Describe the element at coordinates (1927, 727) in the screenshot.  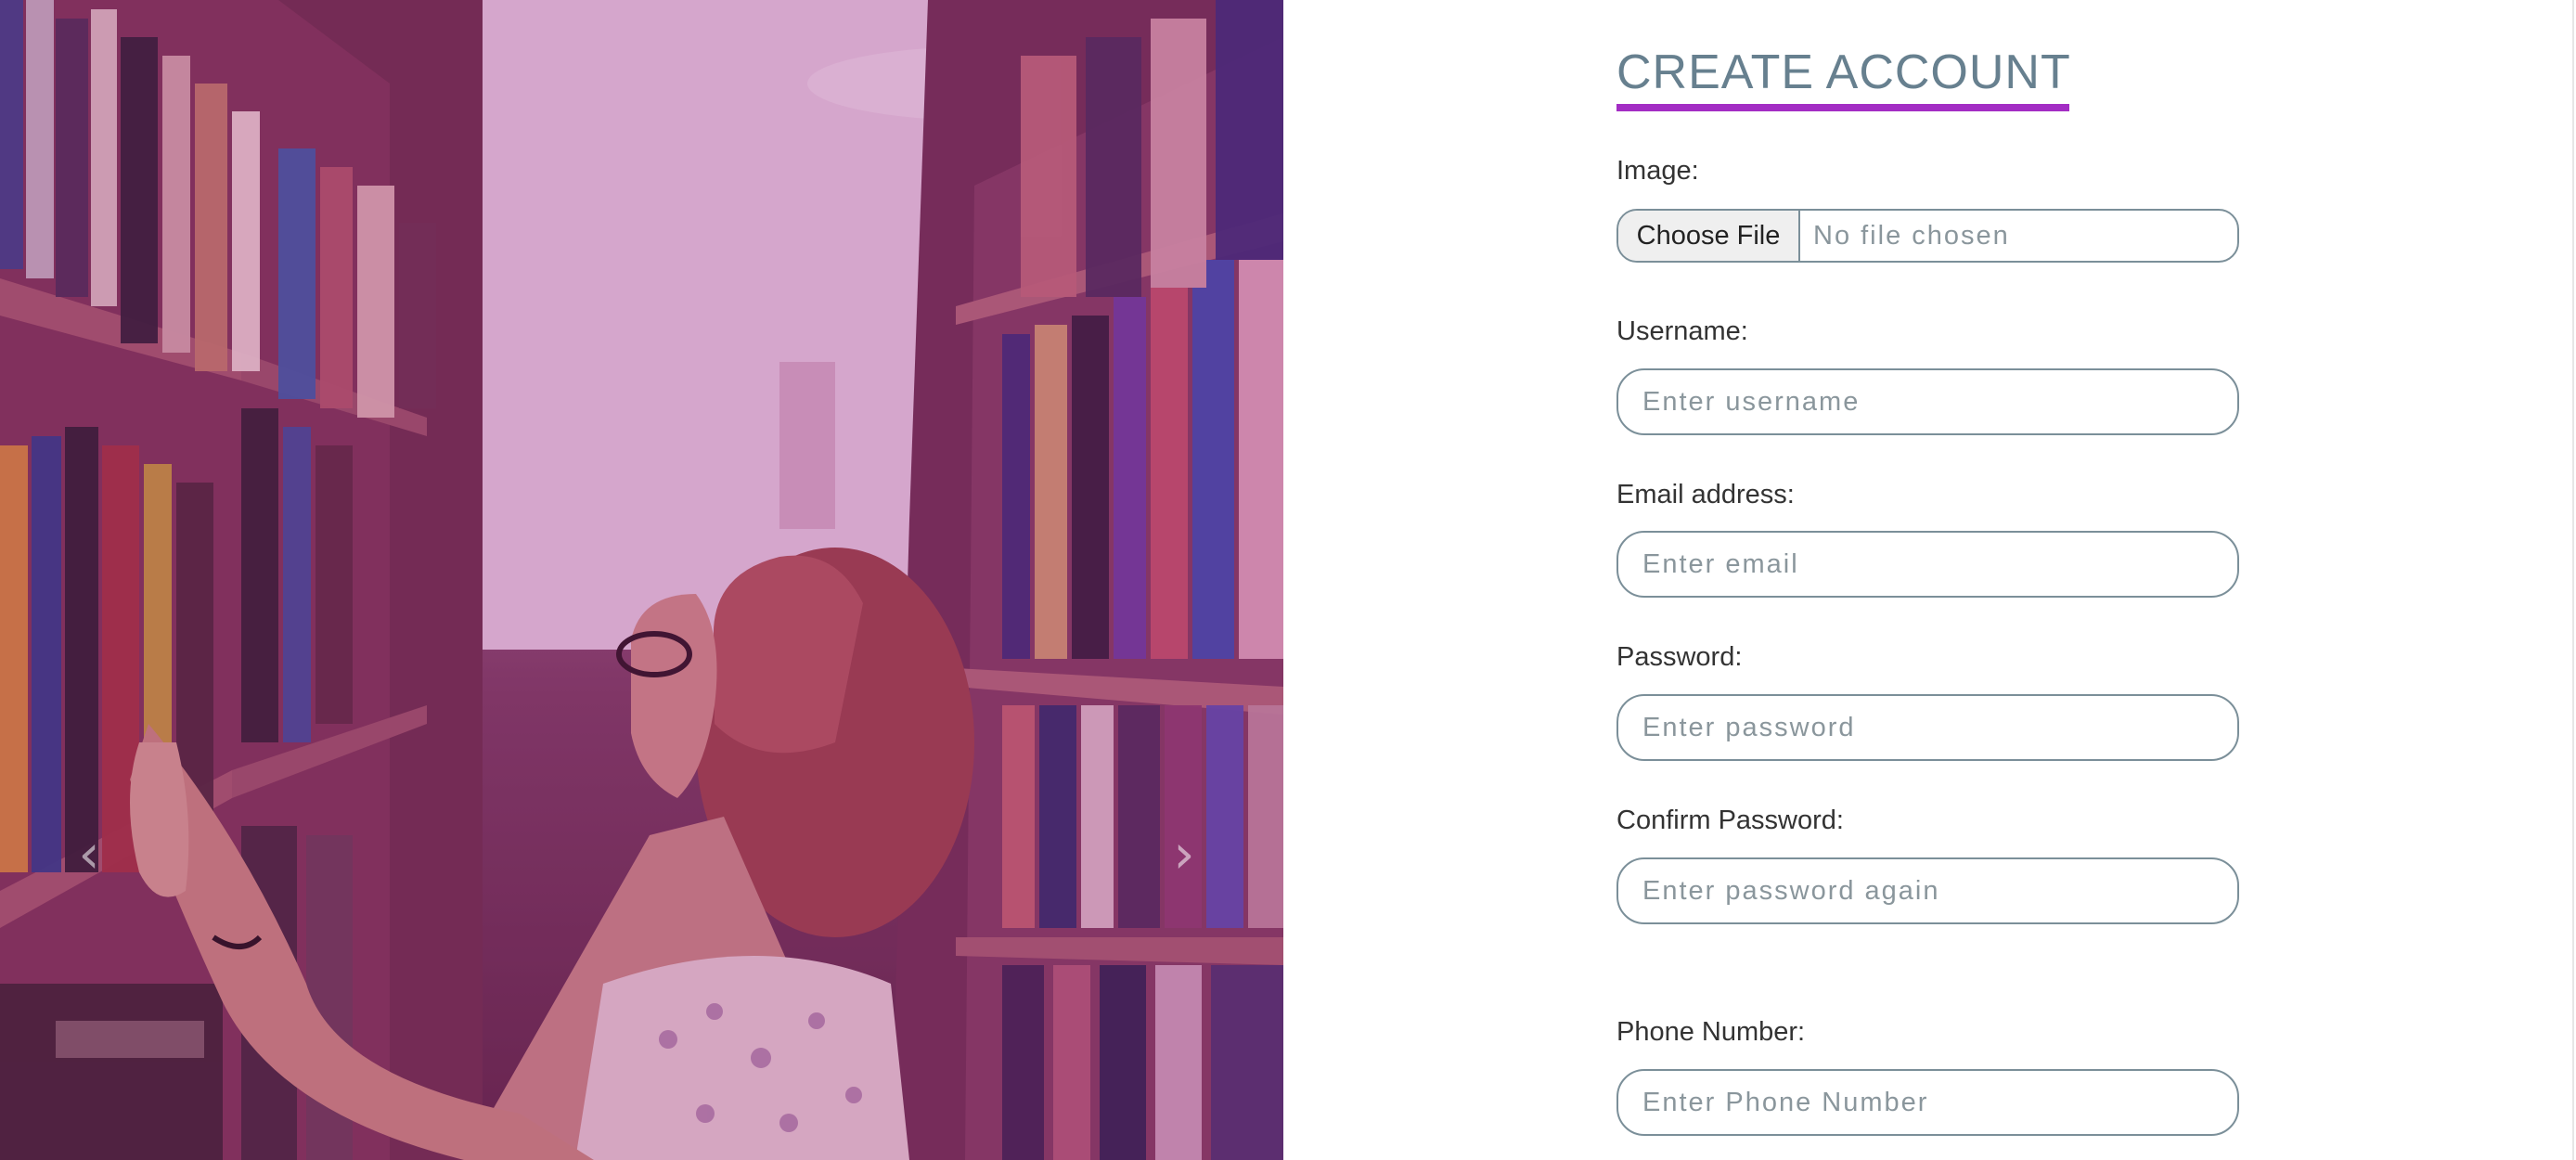
I see `password-input` at that location.